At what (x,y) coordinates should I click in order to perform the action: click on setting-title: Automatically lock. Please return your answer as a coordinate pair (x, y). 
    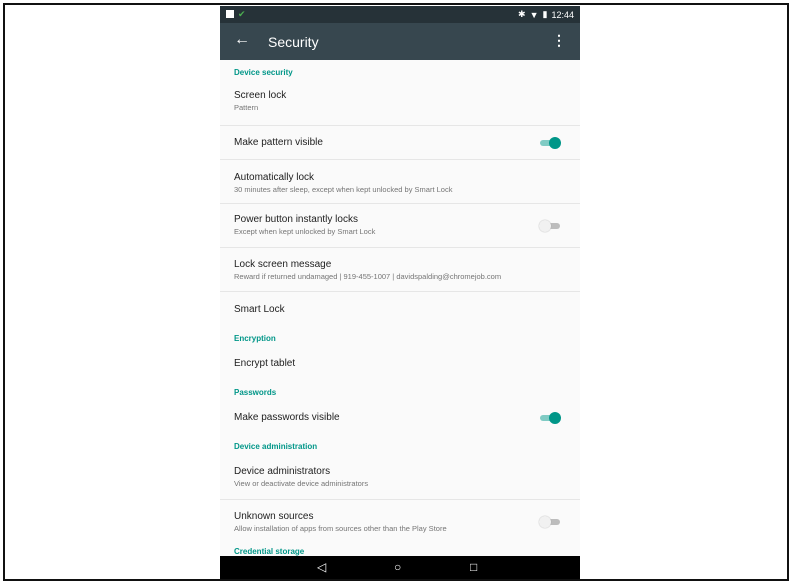
    Looking at the image, I should click on (274, 177).